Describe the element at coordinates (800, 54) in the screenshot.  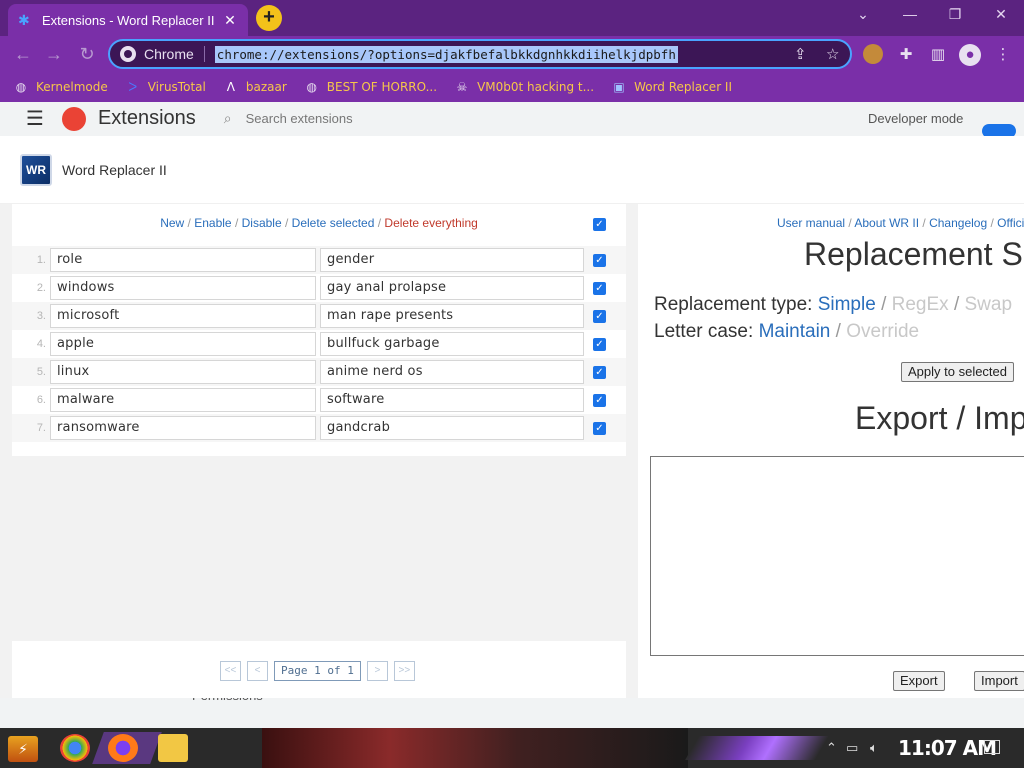
I see `share-icon: ⇪` at that location.